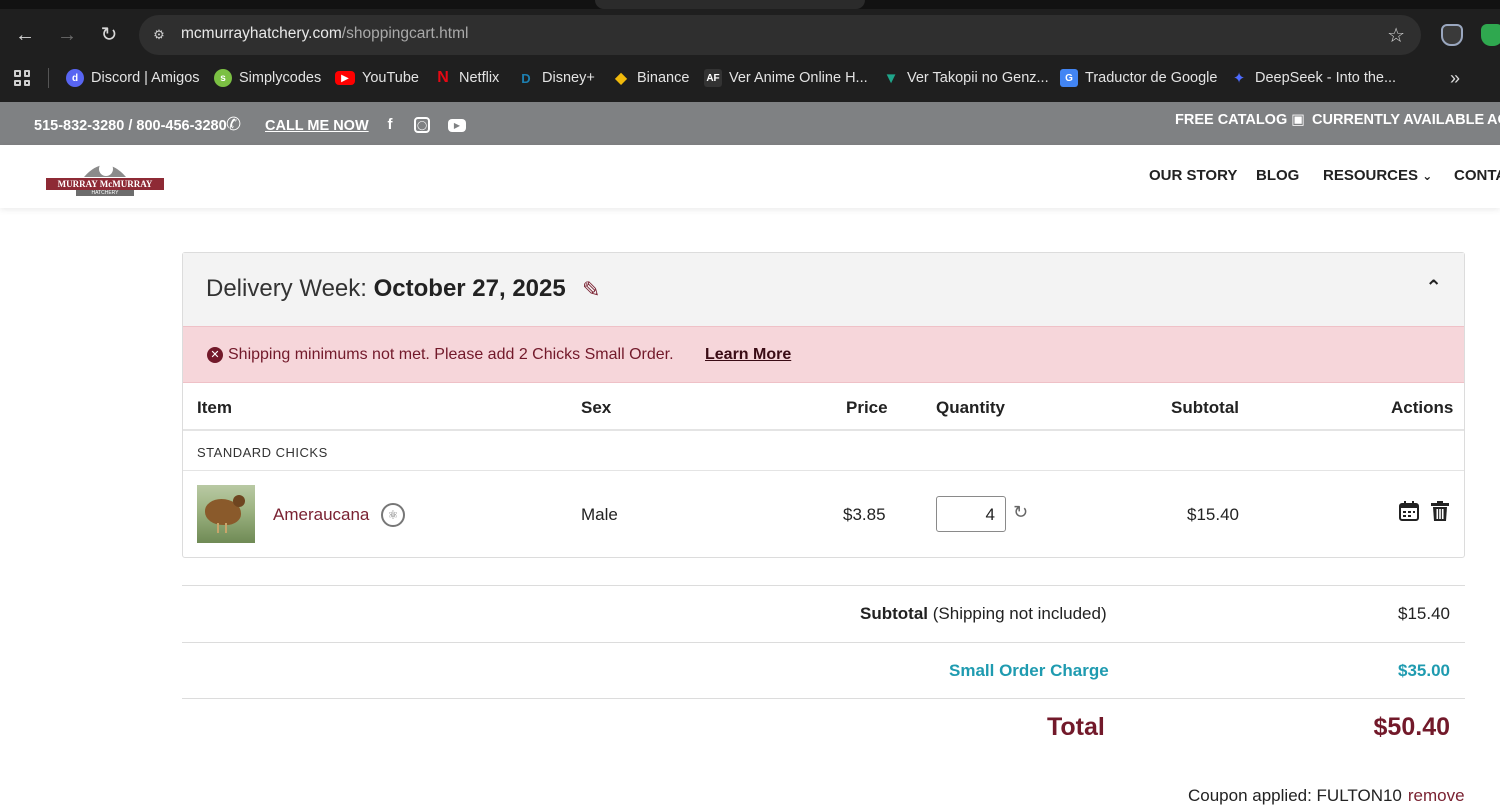 The width and height of the screenshot is (1500, 811). Describe the element at coordinates (109, 35) in the screenshot. I see `reload-icon: ↻` at that location.